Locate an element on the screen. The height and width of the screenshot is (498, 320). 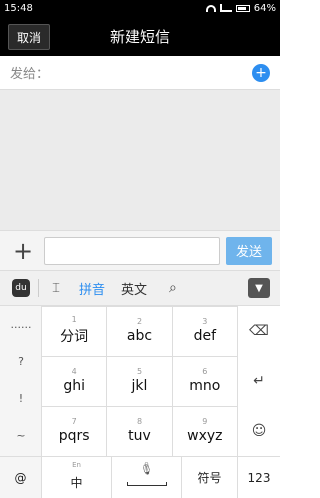
key-9: 9 wxyz is located at coordinates (205, 432).